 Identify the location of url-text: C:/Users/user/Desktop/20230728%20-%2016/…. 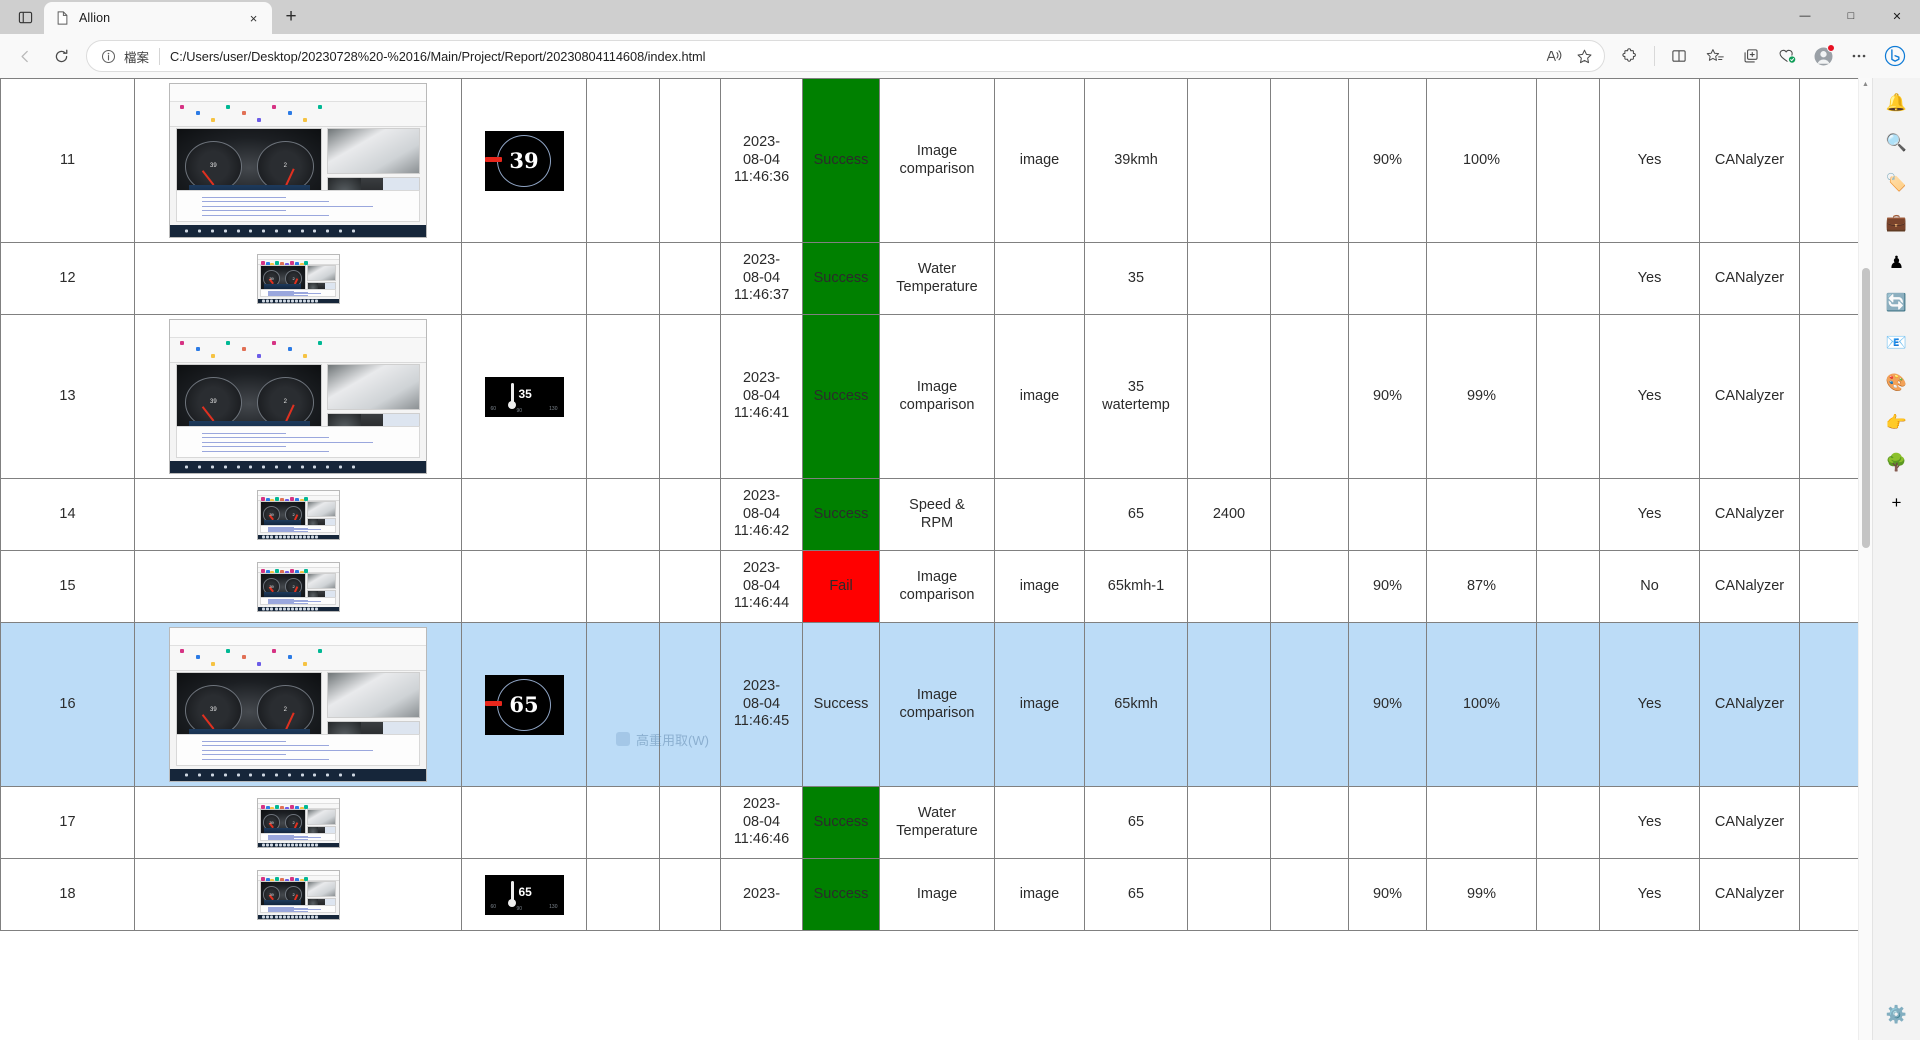
(855, 56).